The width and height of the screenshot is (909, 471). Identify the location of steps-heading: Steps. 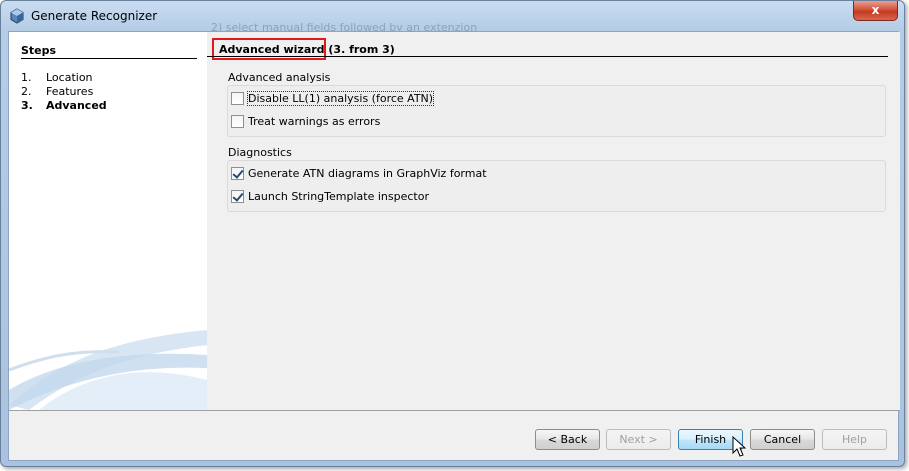
(39, 50).